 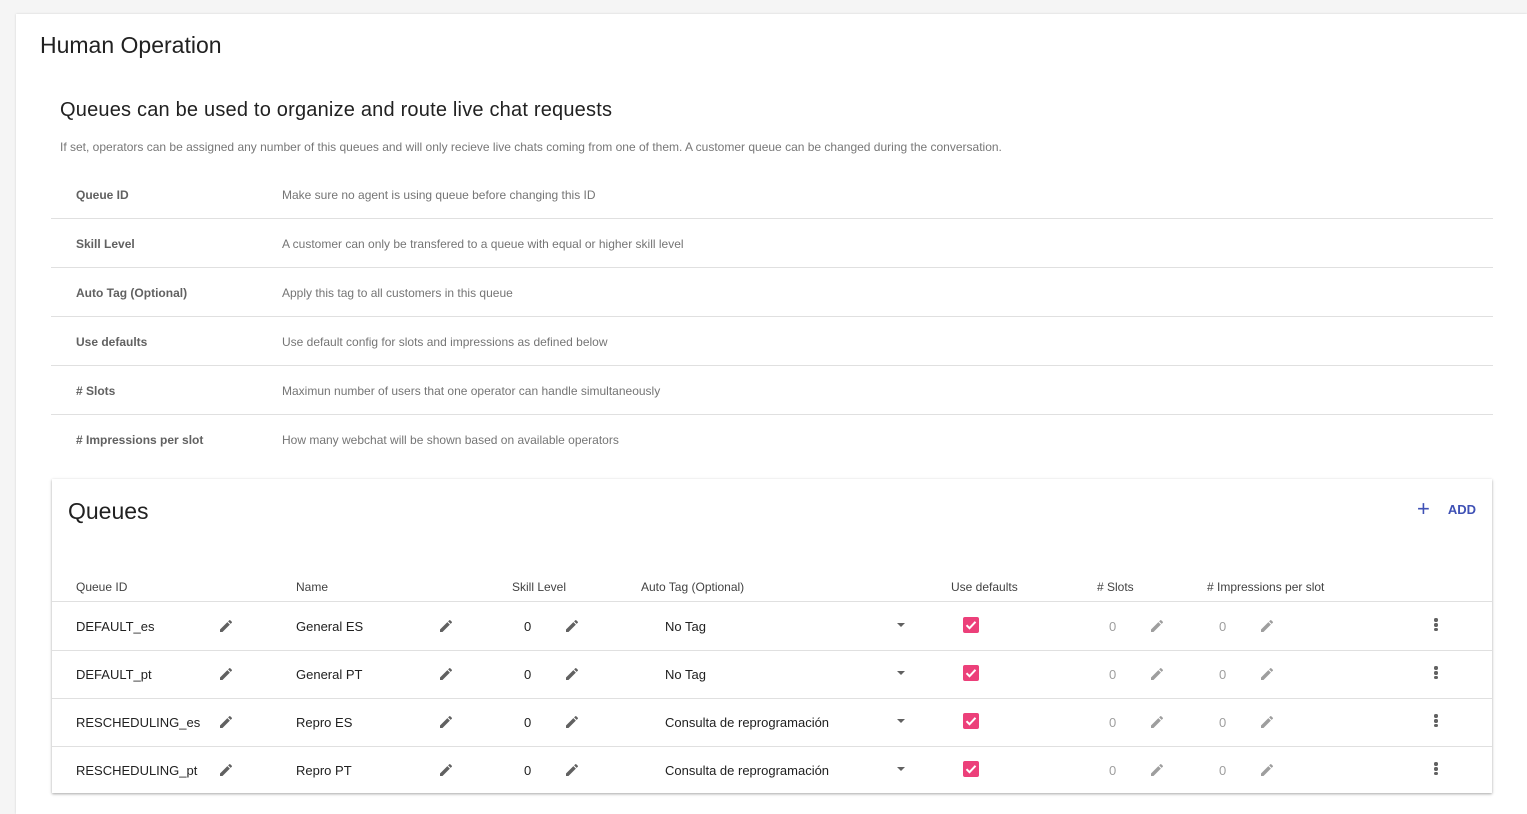 I want to click on column-header-impressions: # Impressions per slot, so click(x=1266, y=587).